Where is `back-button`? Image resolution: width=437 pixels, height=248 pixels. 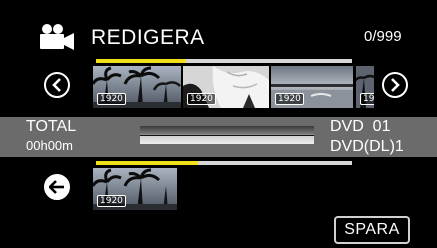 back-button is located at coordinates (57, 187).